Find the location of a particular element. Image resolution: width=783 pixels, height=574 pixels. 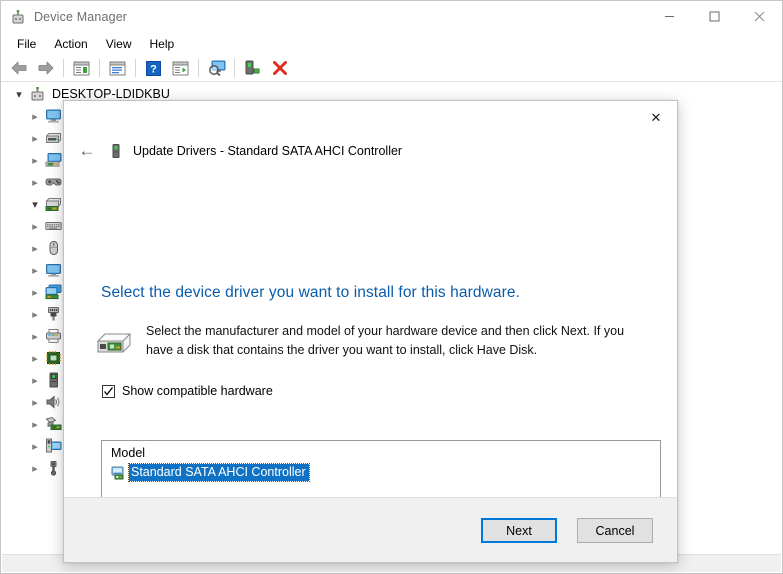

forward-icon is located at coordinates (45, 68).